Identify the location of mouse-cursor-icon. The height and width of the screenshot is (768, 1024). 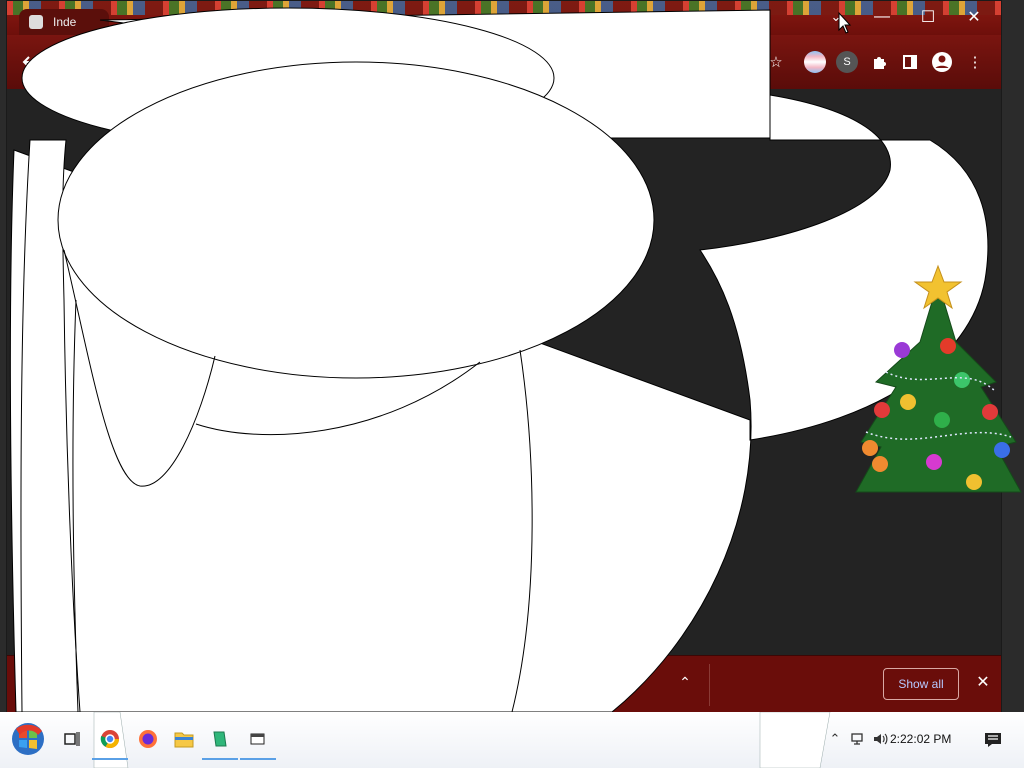
(845, 23).